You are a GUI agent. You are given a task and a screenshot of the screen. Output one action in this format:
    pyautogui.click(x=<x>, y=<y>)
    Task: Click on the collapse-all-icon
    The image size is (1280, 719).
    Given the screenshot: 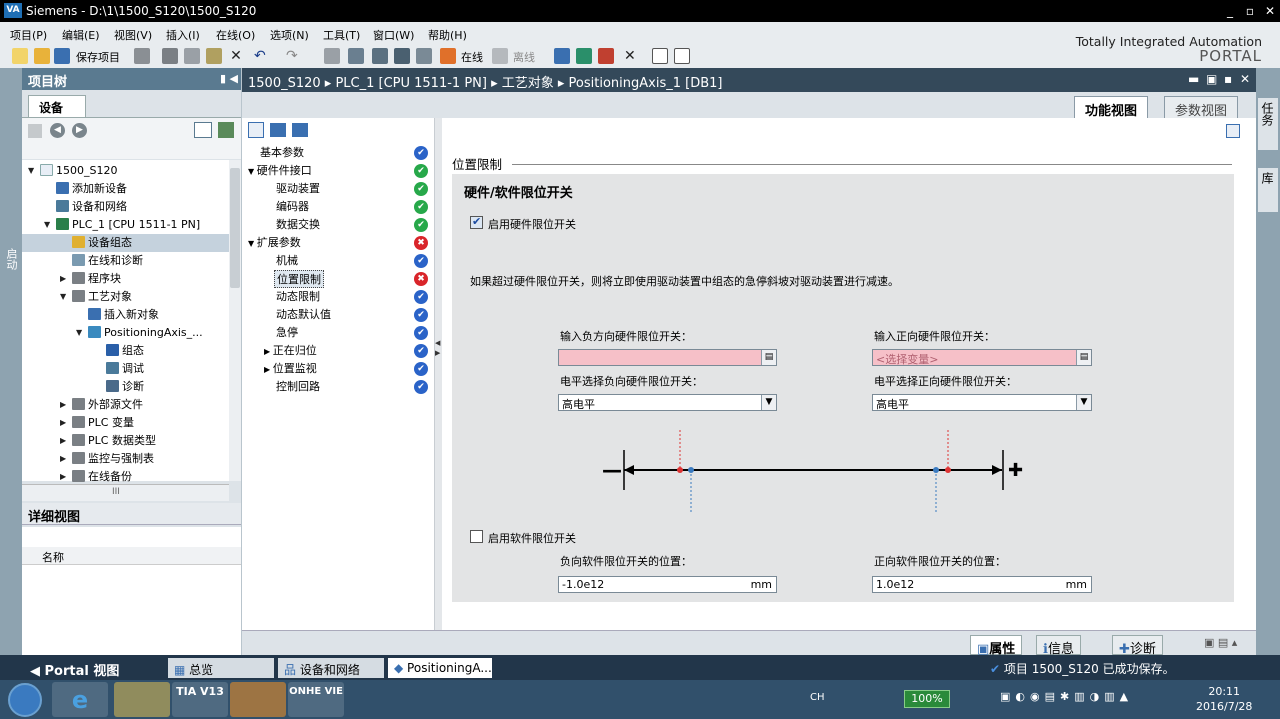 What is the action you would take?
    pyautogui.click(x=278, y=130)
    